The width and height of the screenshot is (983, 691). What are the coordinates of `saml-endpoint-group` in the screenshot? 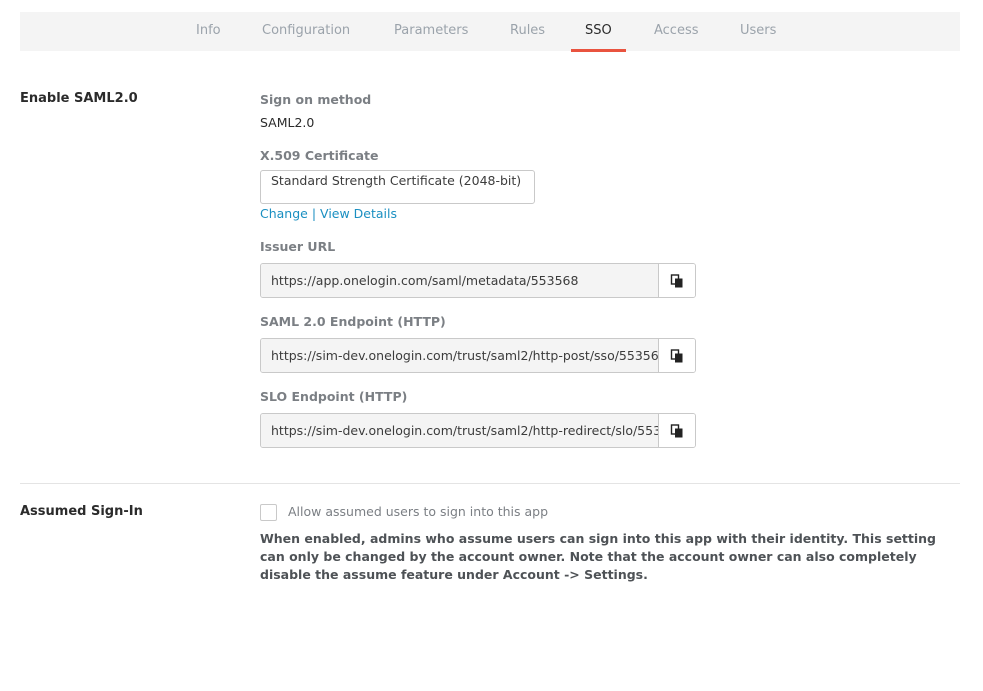 It's located at (478, 355).